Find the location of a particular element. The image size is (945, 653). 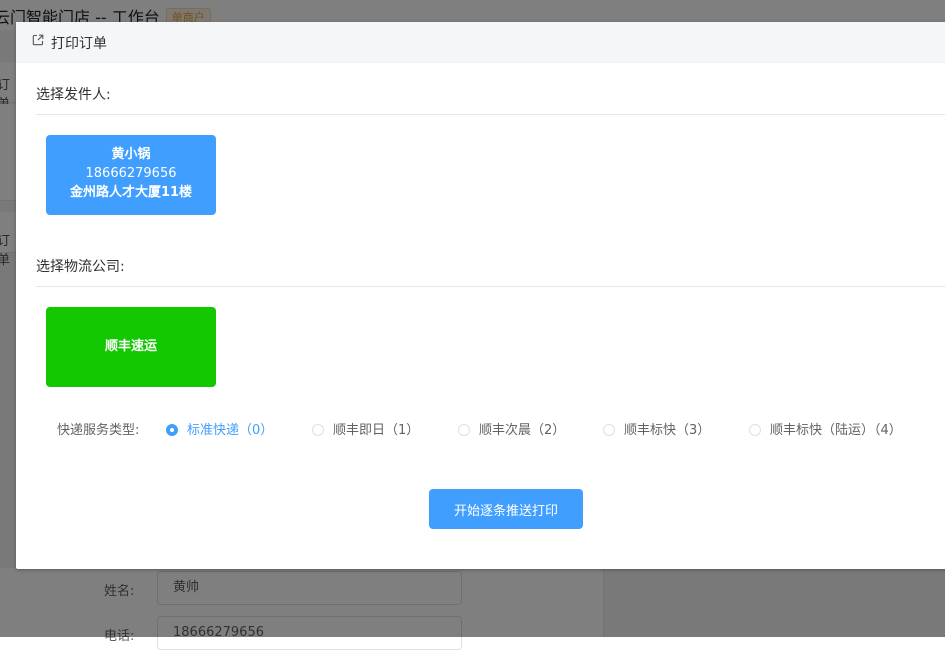

service-radio-1: 顺丰即日（1） is located at coordinates (365, 428).